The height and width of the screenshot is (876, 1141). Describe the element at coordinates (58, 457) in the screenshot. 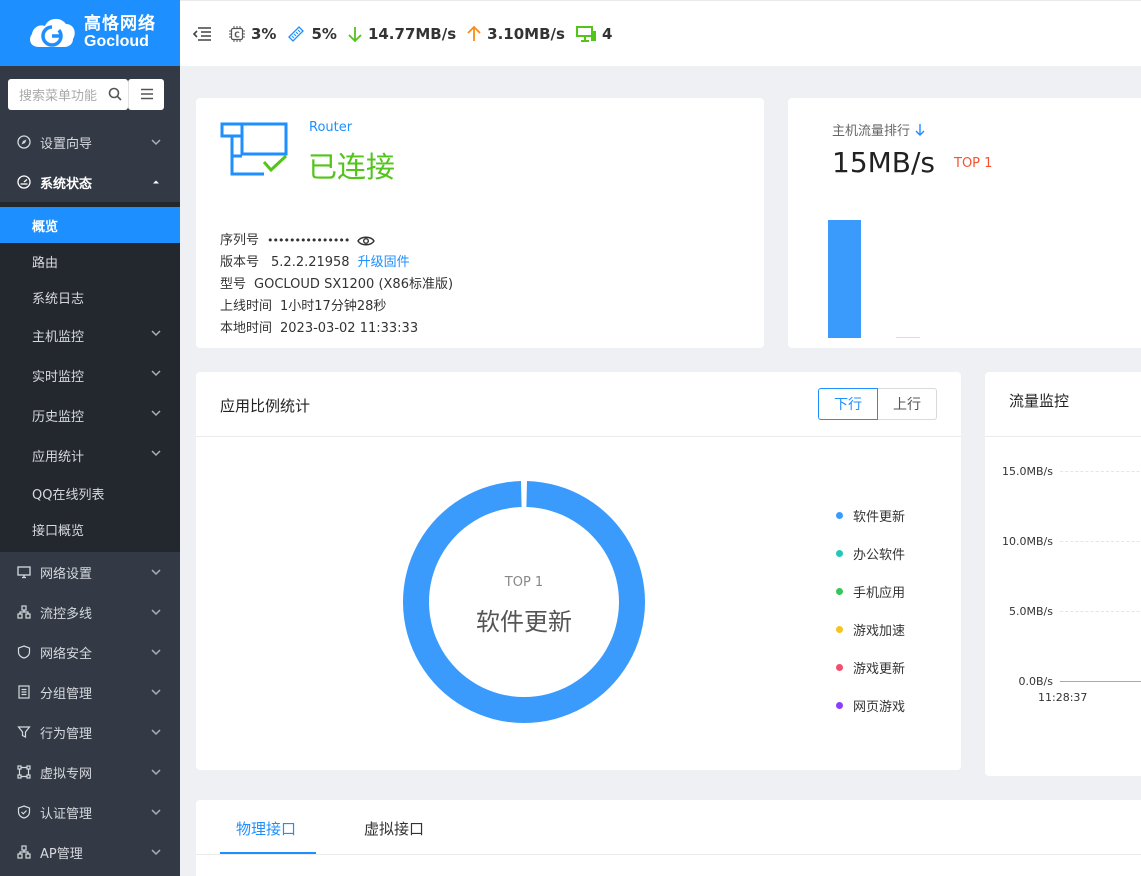

I see `sidebar-subitem-label: 应用统计` at that location.